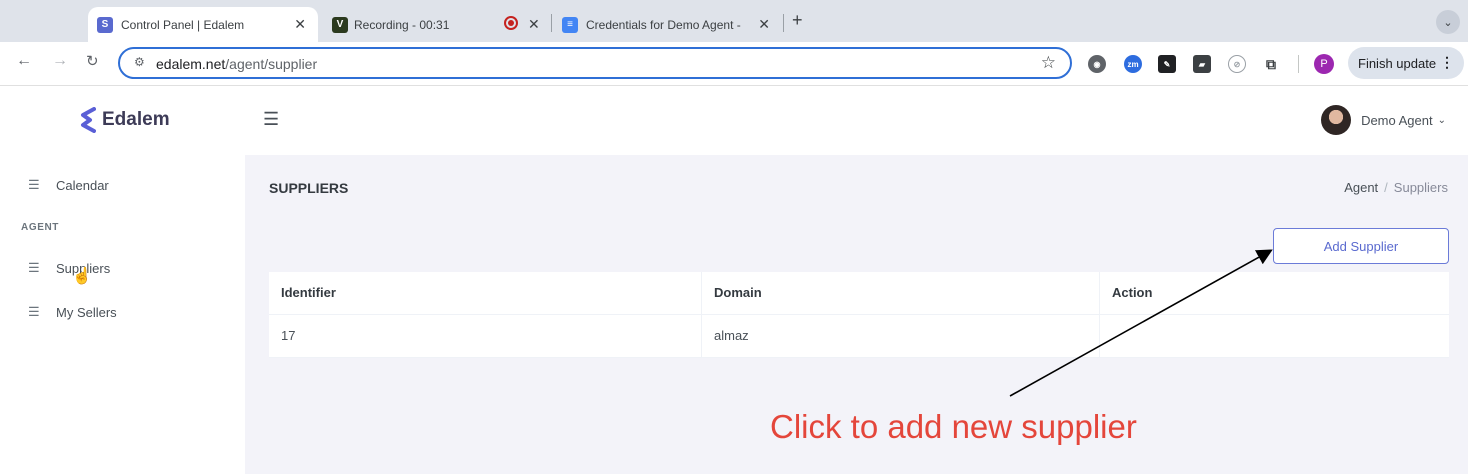 This screenshot has width=1468, height=474. What do you see at coordinates (1141, 323) in the screenshot?
I see `annotation-arrow` at bounding box center [1141, 323].